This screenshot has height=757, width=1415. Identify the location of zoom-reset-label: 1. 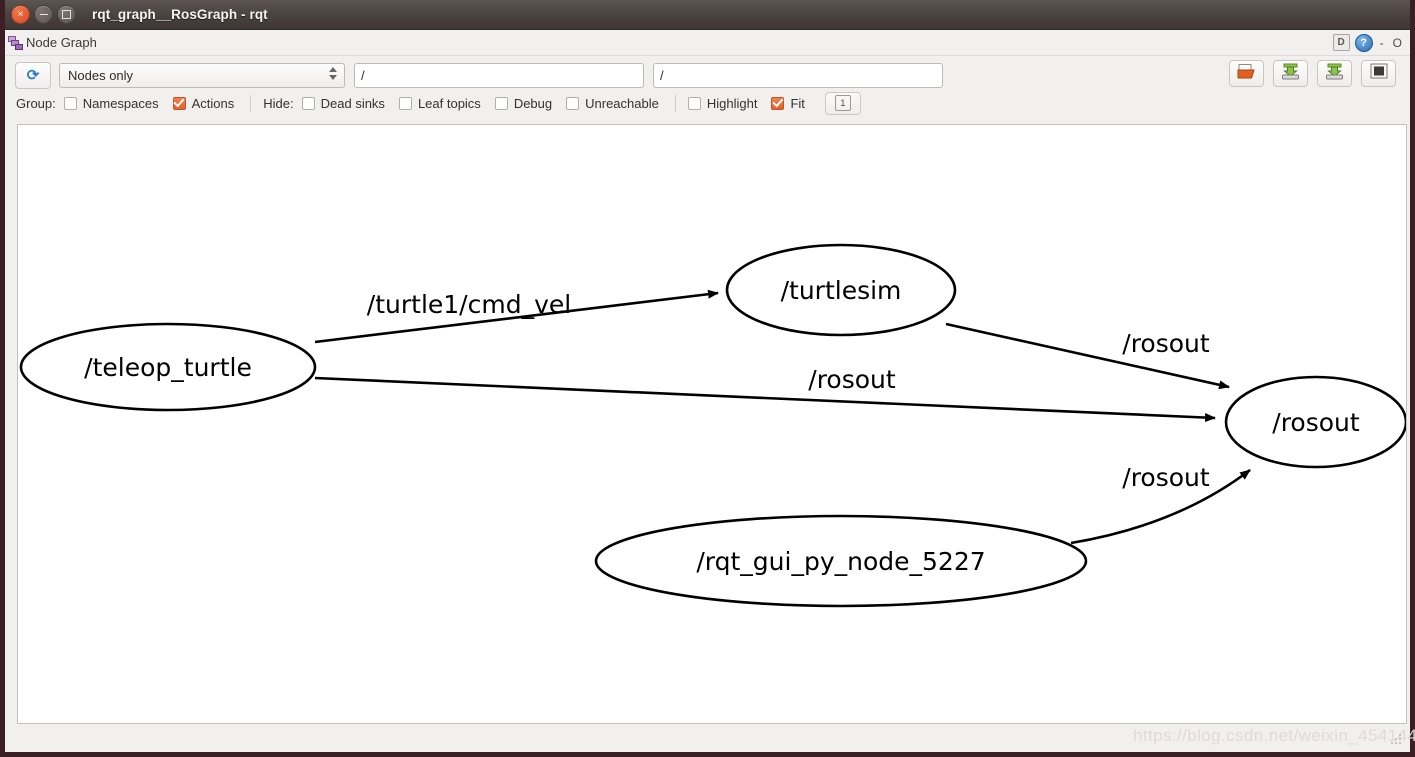
(842, 103).